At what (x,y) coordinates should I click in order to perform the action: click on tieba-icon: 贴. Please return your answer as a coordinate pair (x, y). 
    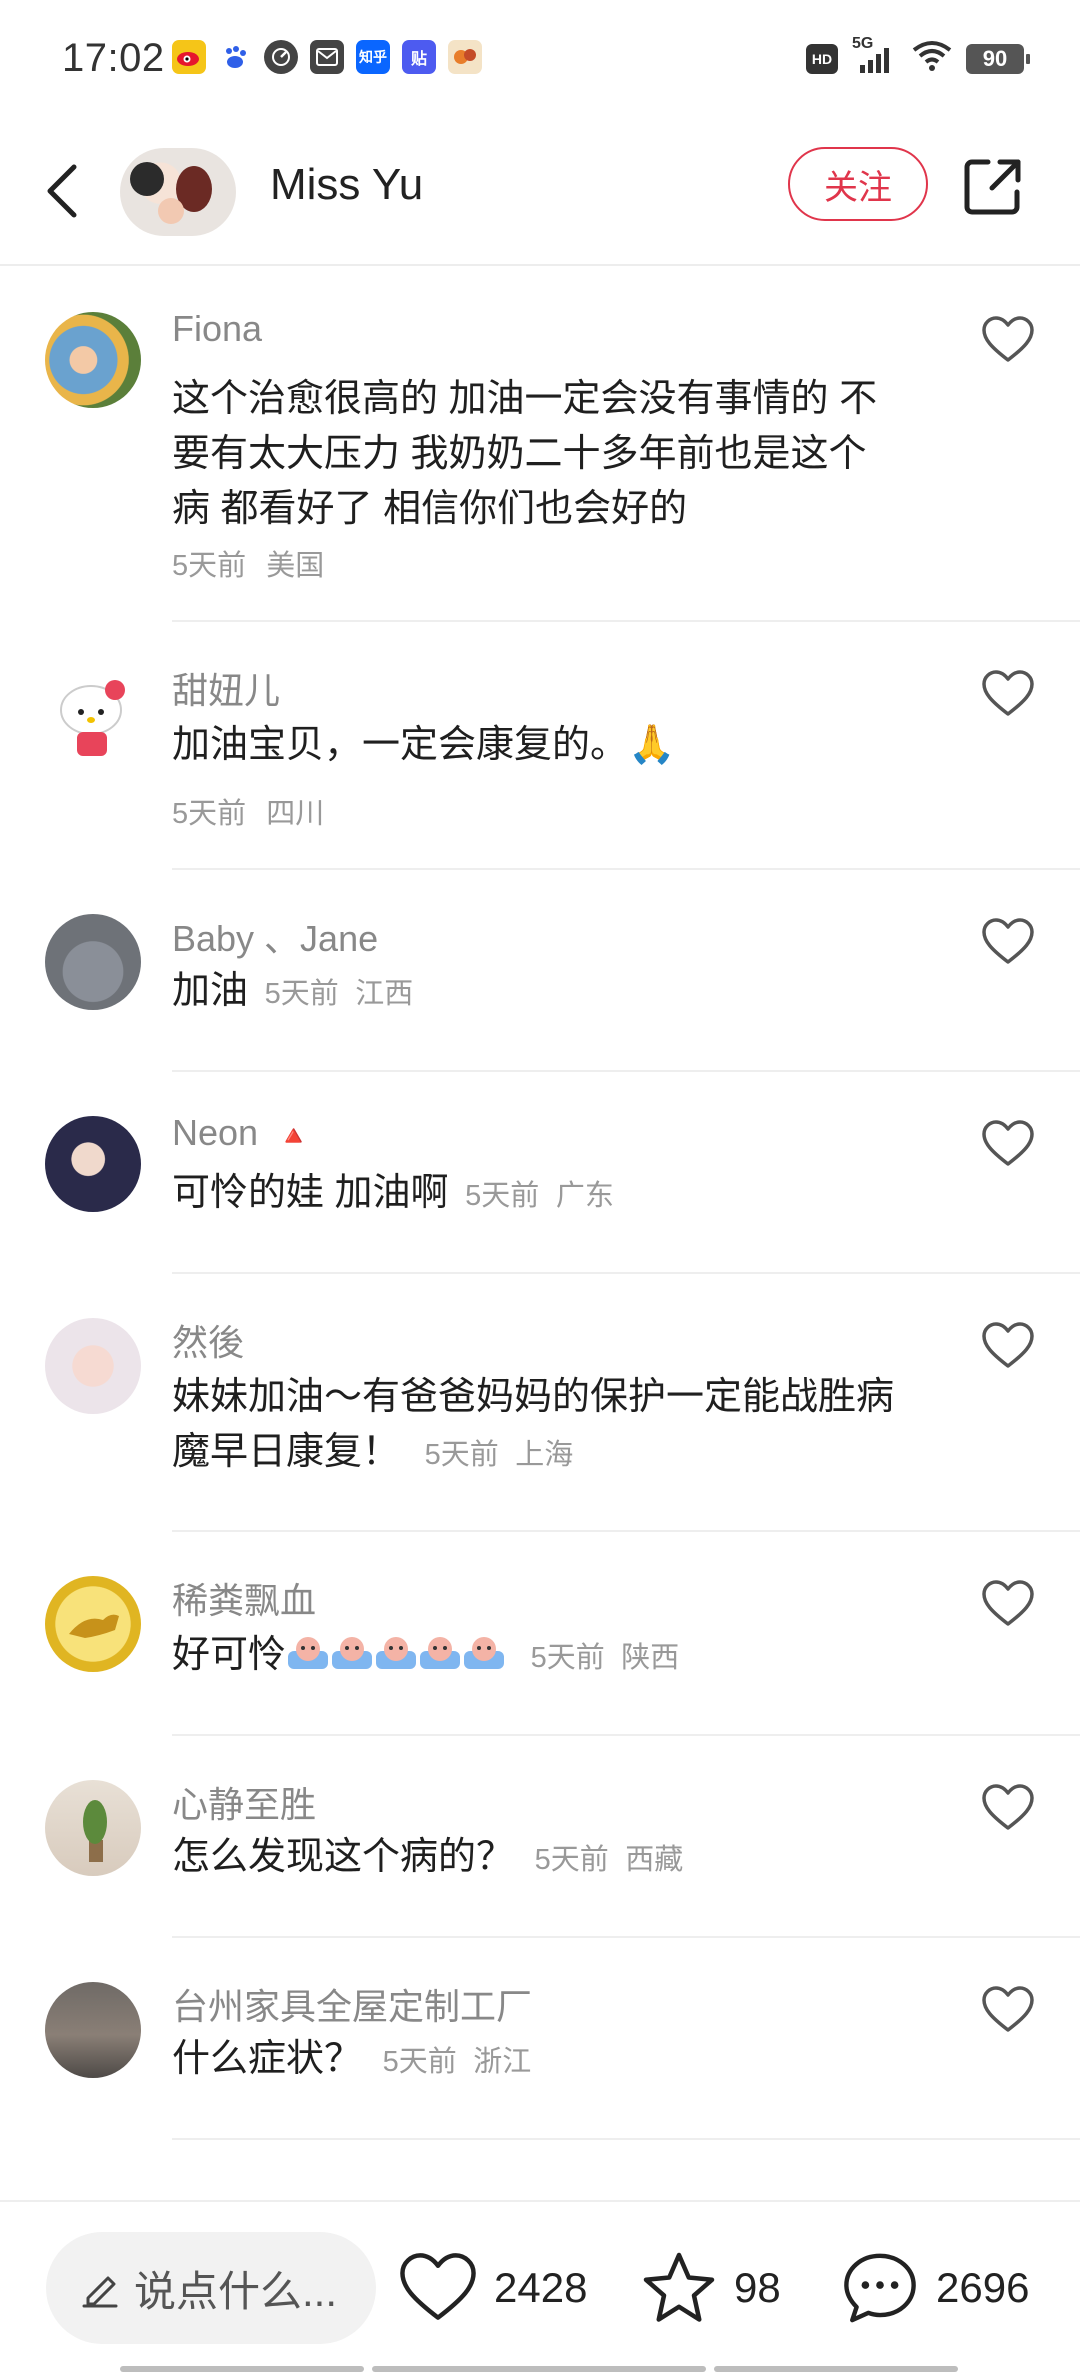
    Looking at the image, I should click on (419, 57).